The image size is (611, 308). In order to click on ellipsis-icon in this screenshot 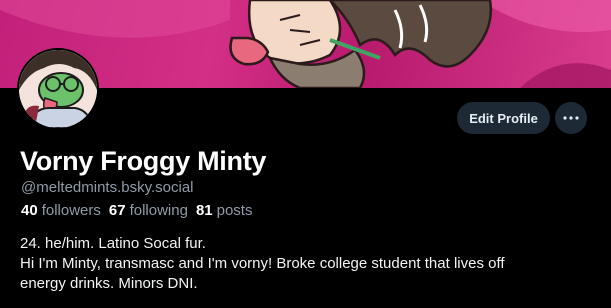, I will do `click(571, 118)`.